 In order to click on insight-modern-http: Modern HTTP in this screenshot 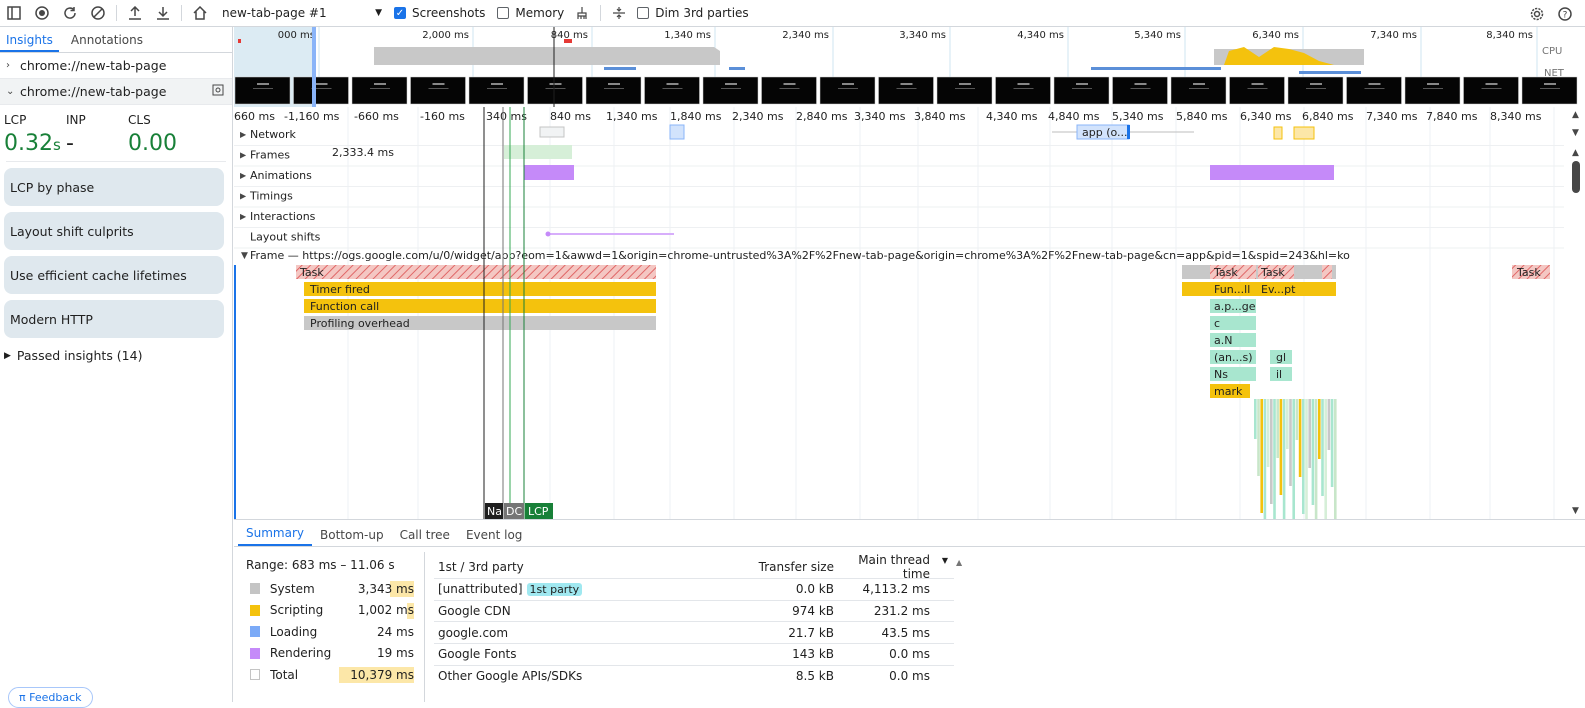, I will do `click(114, 319)`.